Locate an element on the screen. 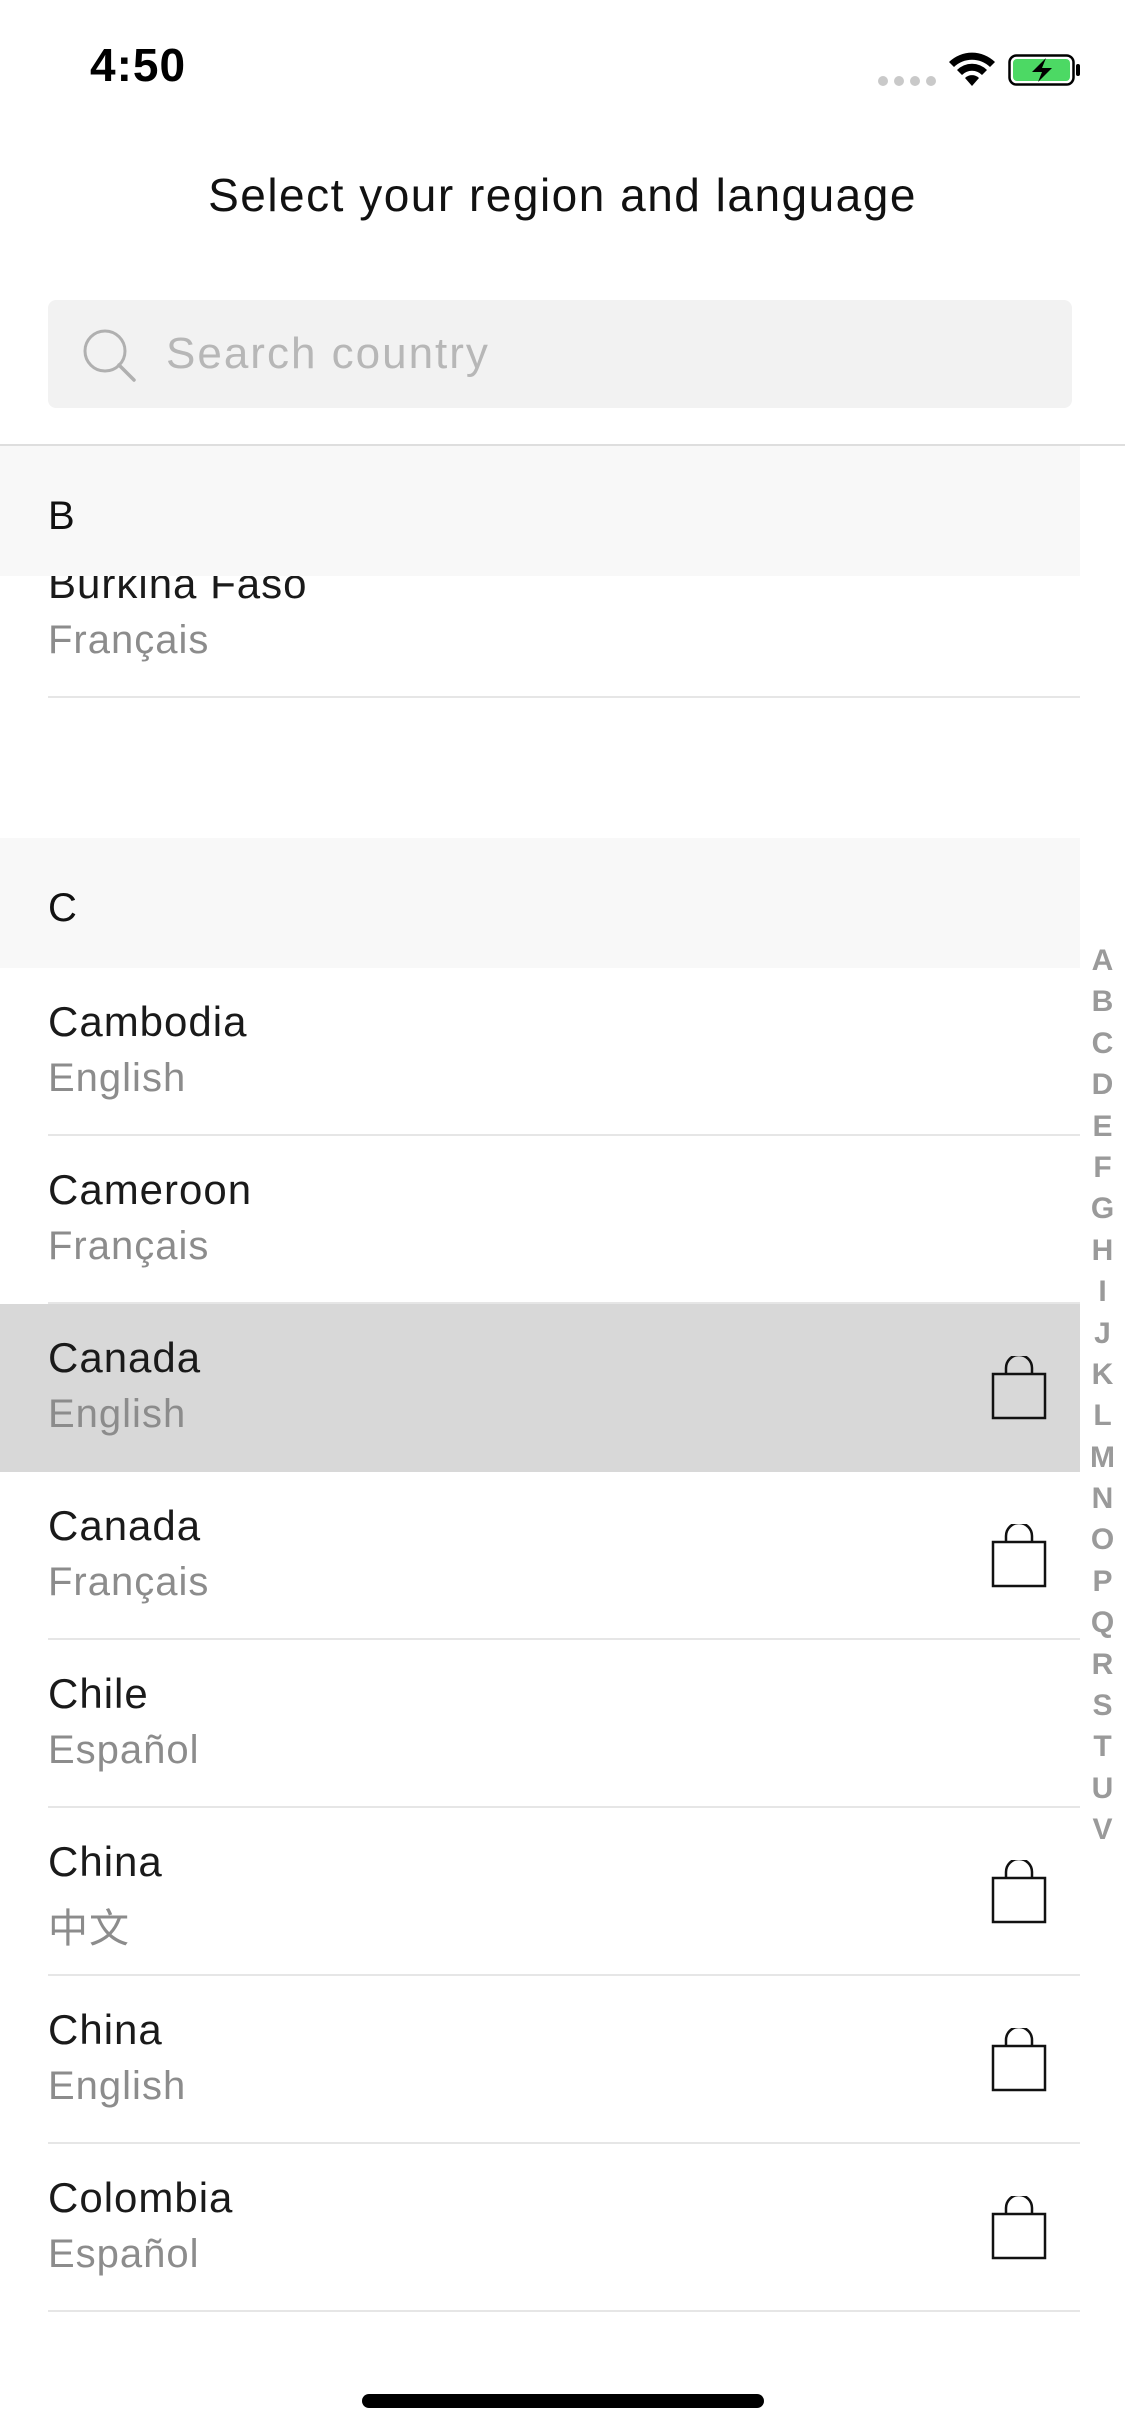  country-row: Cambodia English is located at coordinates (540, 1052).